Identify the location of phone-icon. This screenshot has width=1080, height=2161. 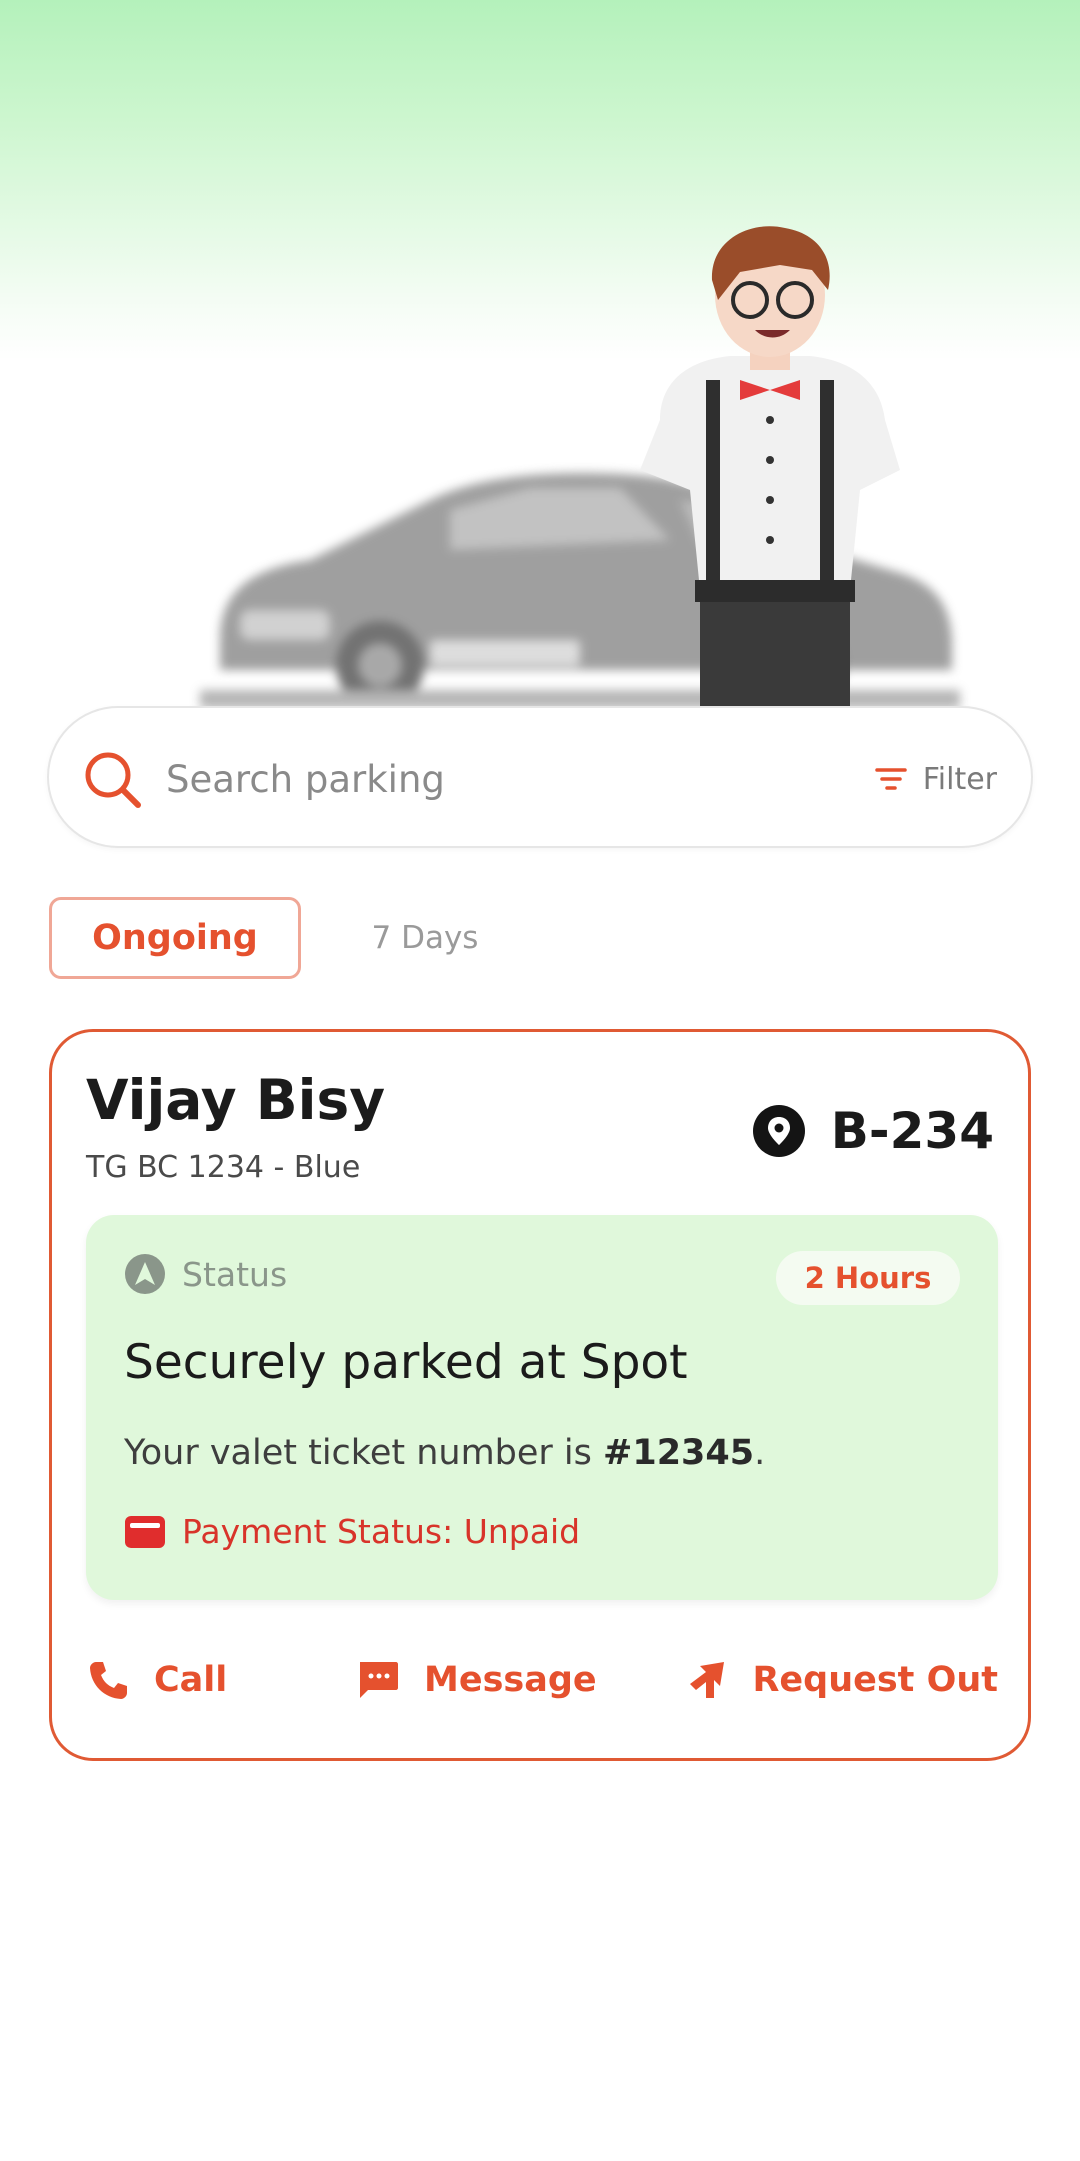
(108, 1680).